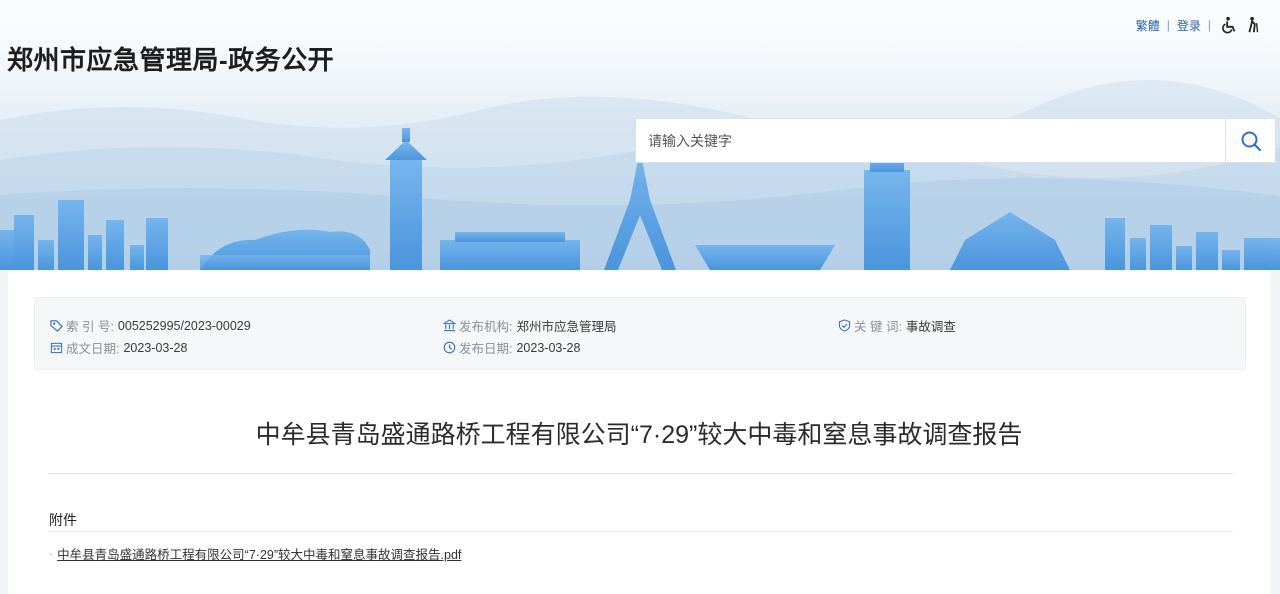 This screenshot has width=1280, height=594. Describe the element at coordinates (486, 327) in the screenshot. I see `meta-organization-label: 发布机构:` at that location.